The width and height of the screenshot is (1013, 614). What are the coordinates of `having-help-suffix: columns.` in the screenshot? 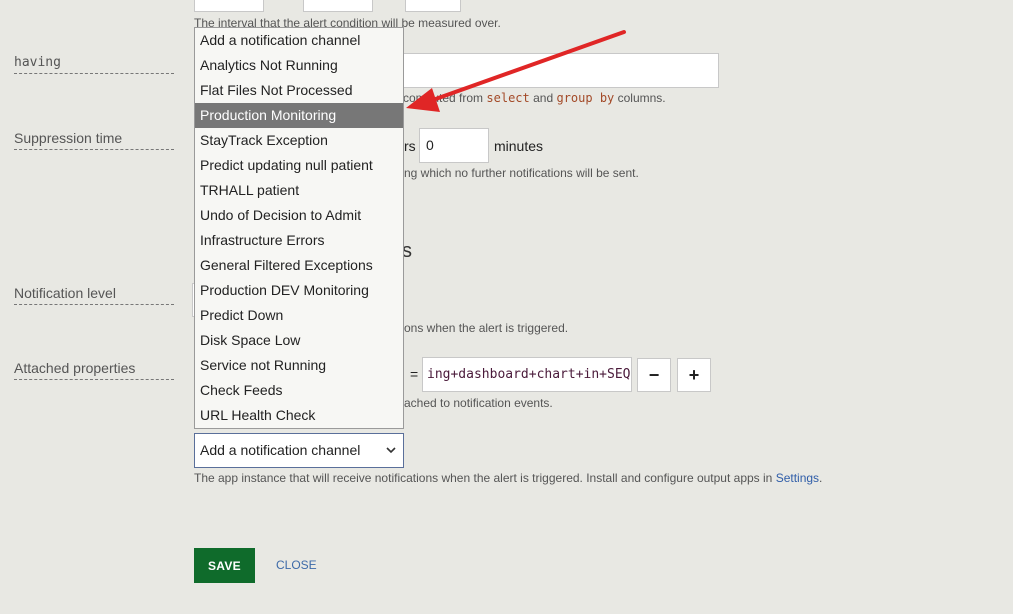 It's located at (641, 98).